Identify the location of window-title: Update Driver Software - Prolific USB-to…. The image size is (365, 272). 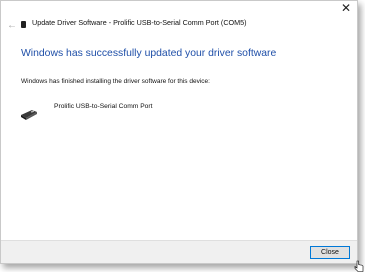
(139, 22).